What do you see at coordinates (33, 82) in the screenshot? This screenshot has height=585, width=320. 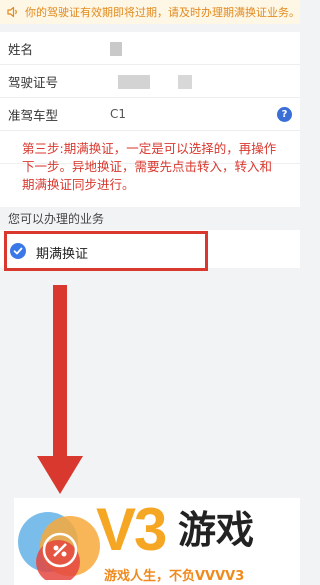 I see `row-label-license-number: 驾驶证号` at bounding box center [33, 82].